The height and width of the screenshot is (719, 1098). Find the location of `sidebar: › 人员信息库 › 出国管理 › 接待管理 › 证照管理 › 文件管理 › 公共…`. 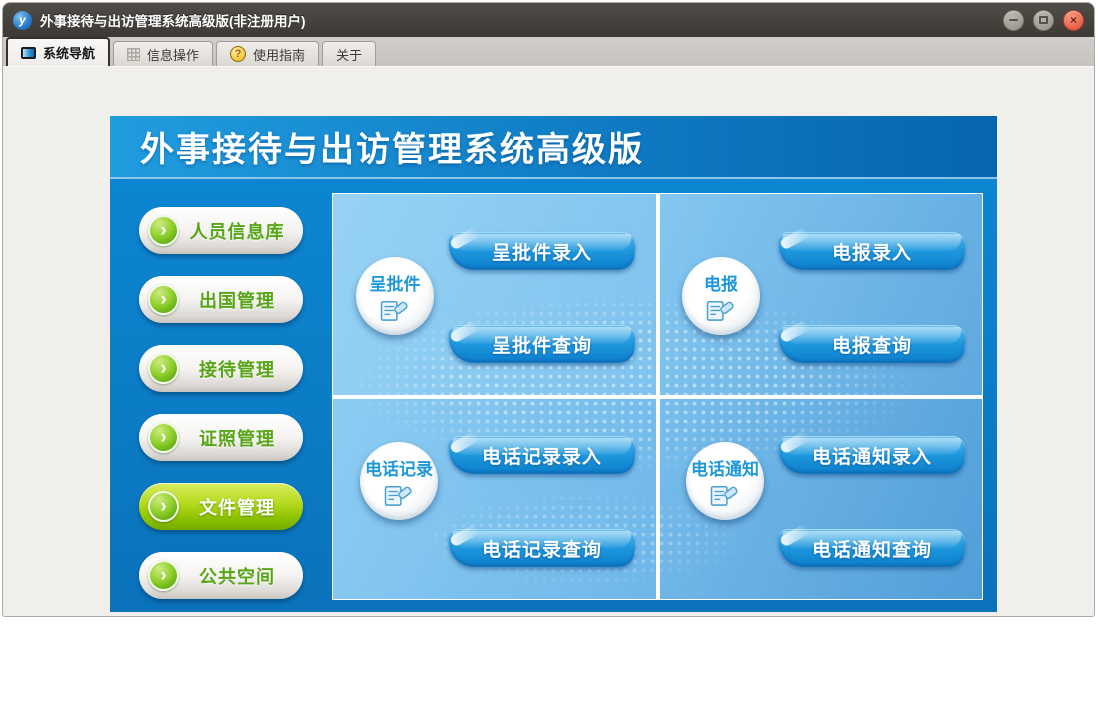

sidebar: › 人员信息库 › 出国管理 › 接待管理 › 证照管理 › 文件管理 › 公共… is located at coordinates (221, 396).